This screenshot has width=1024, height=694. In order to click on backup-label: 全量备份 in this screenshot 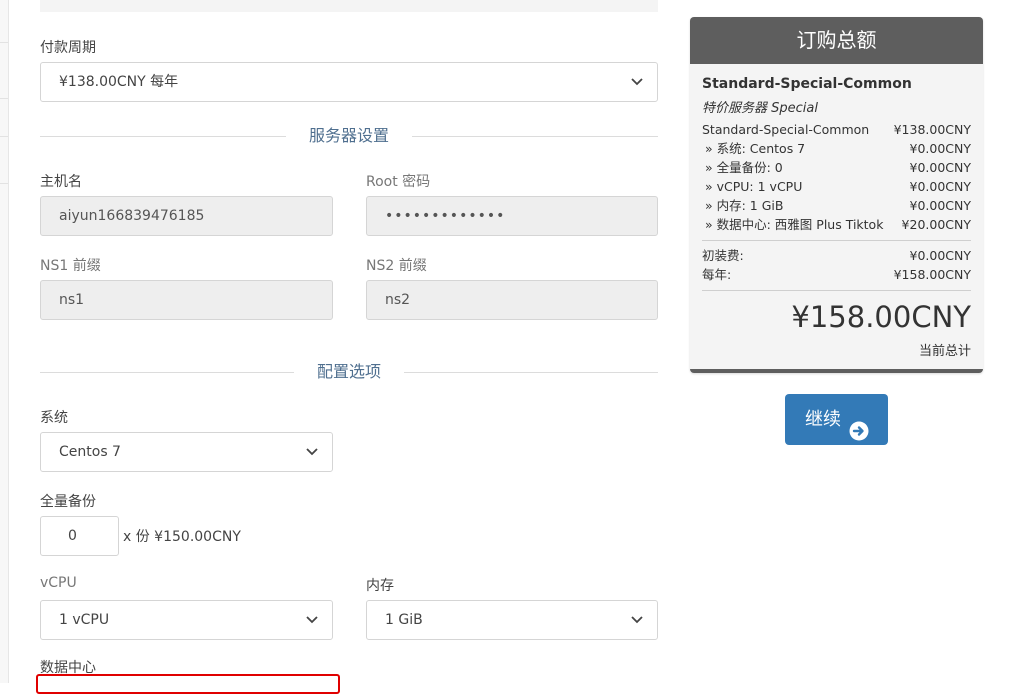, I will do `click(68, 502)`.